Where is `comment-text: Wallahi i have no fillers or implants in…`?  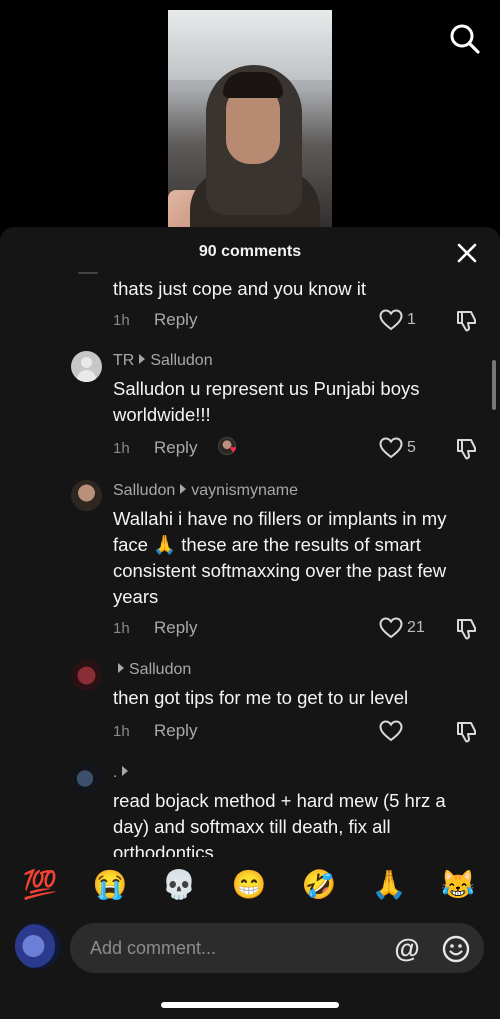
comment-text: Wallahi i have no fillers or implants in… is located at coordinates (280, 557).